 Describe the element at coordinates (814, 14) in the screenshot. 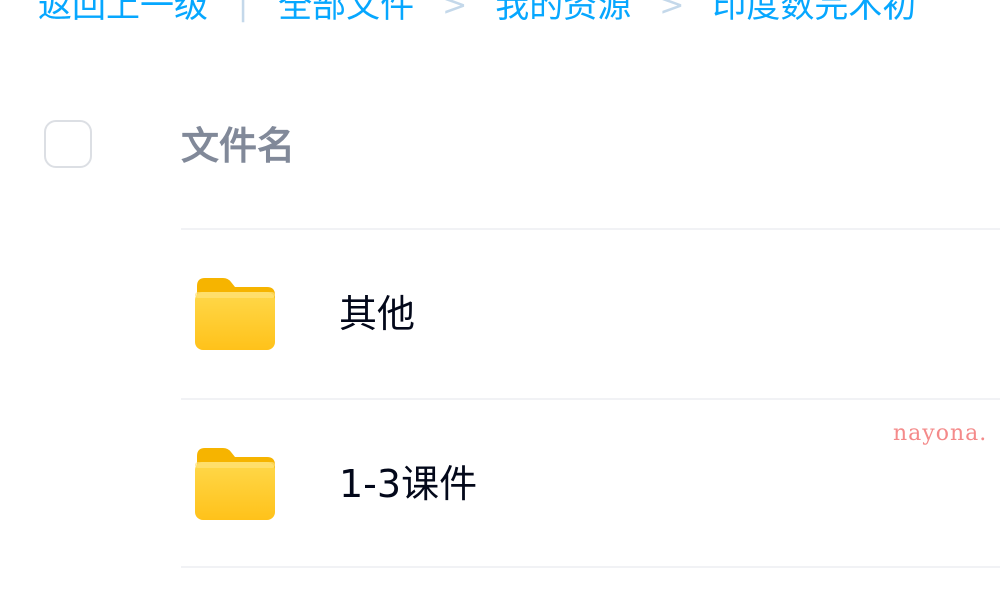

I see `breadcrumb-current-folder: 印度数完术初` at that location.